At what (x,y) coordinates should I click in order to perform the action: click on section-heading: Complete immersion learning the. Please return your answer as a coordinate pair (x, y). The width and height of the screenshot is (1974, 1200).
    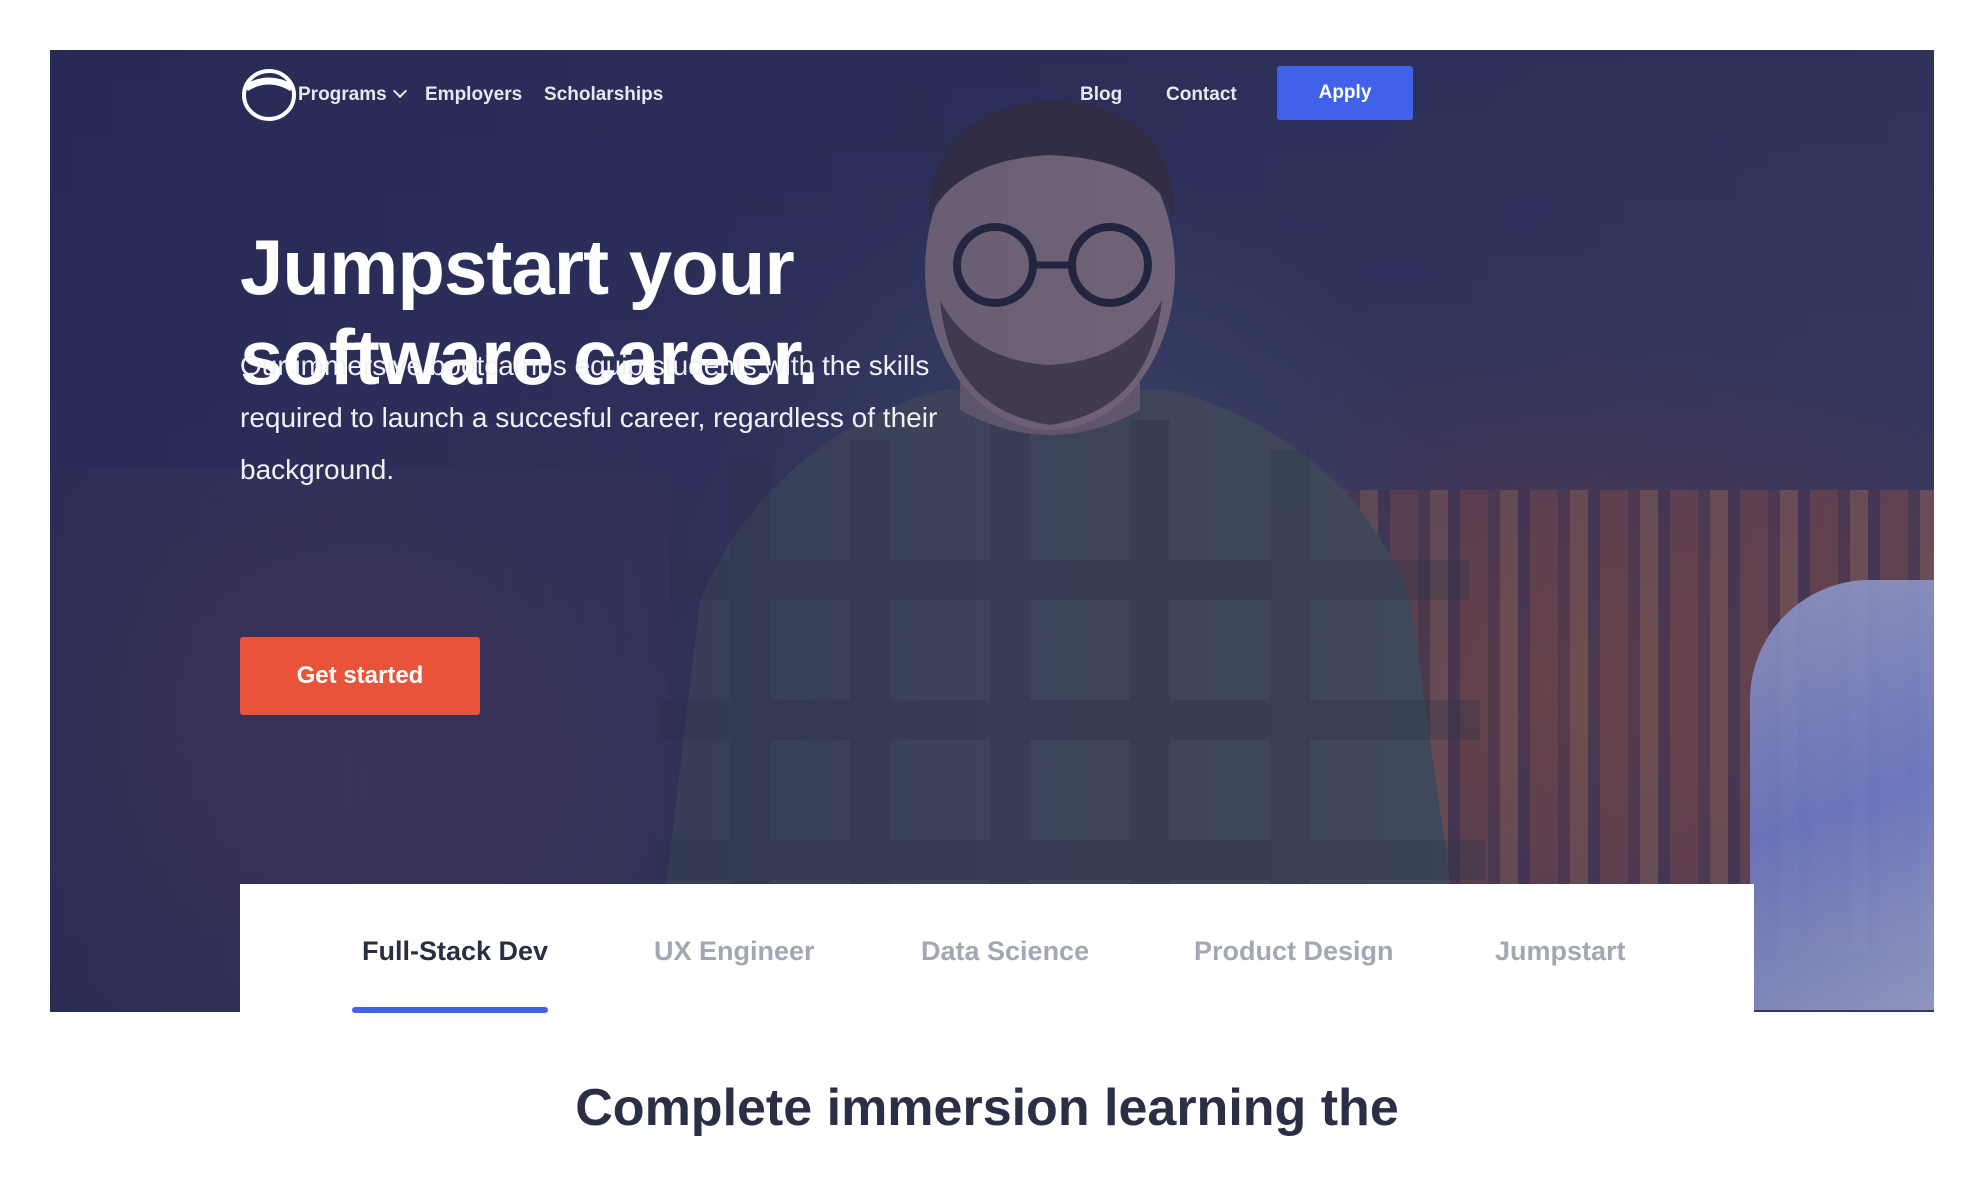
    Looking at the image, I should click on (987, 1108).